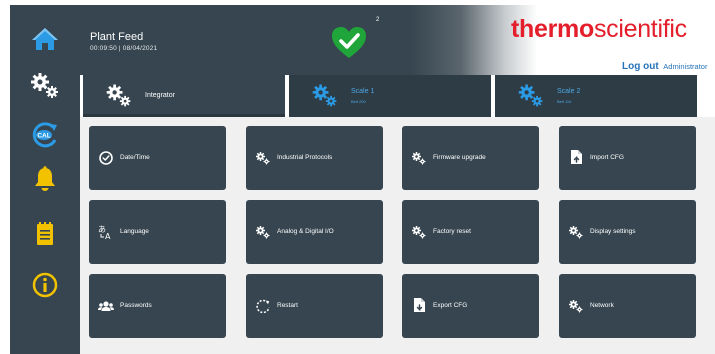 The width and height of the screenshot is (715, 354). What do you see at coordinates (263, 306) in the screenshot?
I see `restart-icon` at bounding box center [263, 306].